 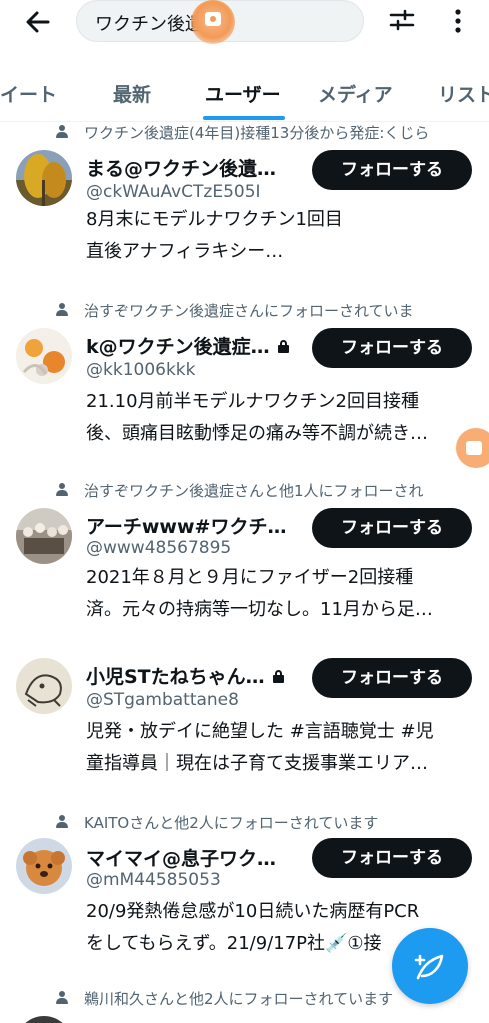 What do you see at coordinates (458, 21) in the screenshot?
I see `more-options-icon` at bounding box center [458, 21].